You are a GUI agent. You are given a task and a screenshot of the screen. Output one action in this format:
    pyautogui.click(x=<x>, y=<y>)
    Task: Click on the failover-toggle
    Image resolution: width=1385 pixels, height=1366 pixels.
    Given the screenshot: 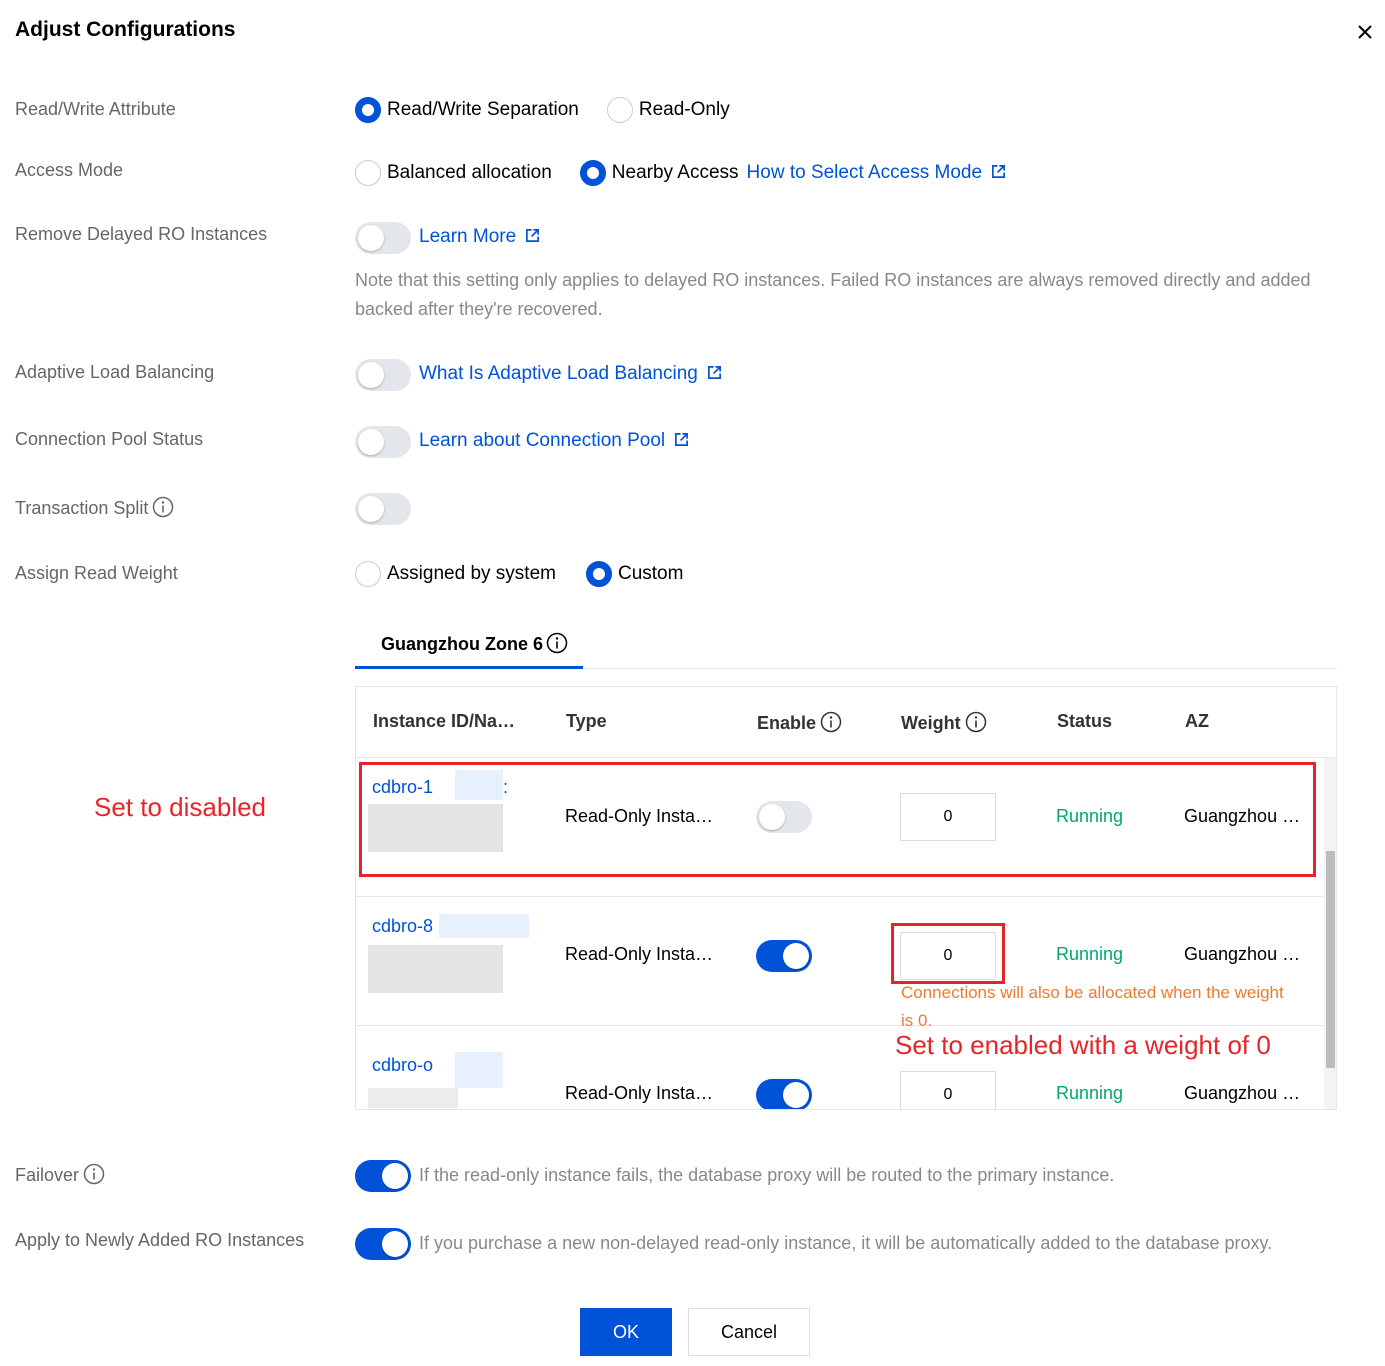 What is the action you would take?
    pyautogui.click(x=383, y=1176)
    